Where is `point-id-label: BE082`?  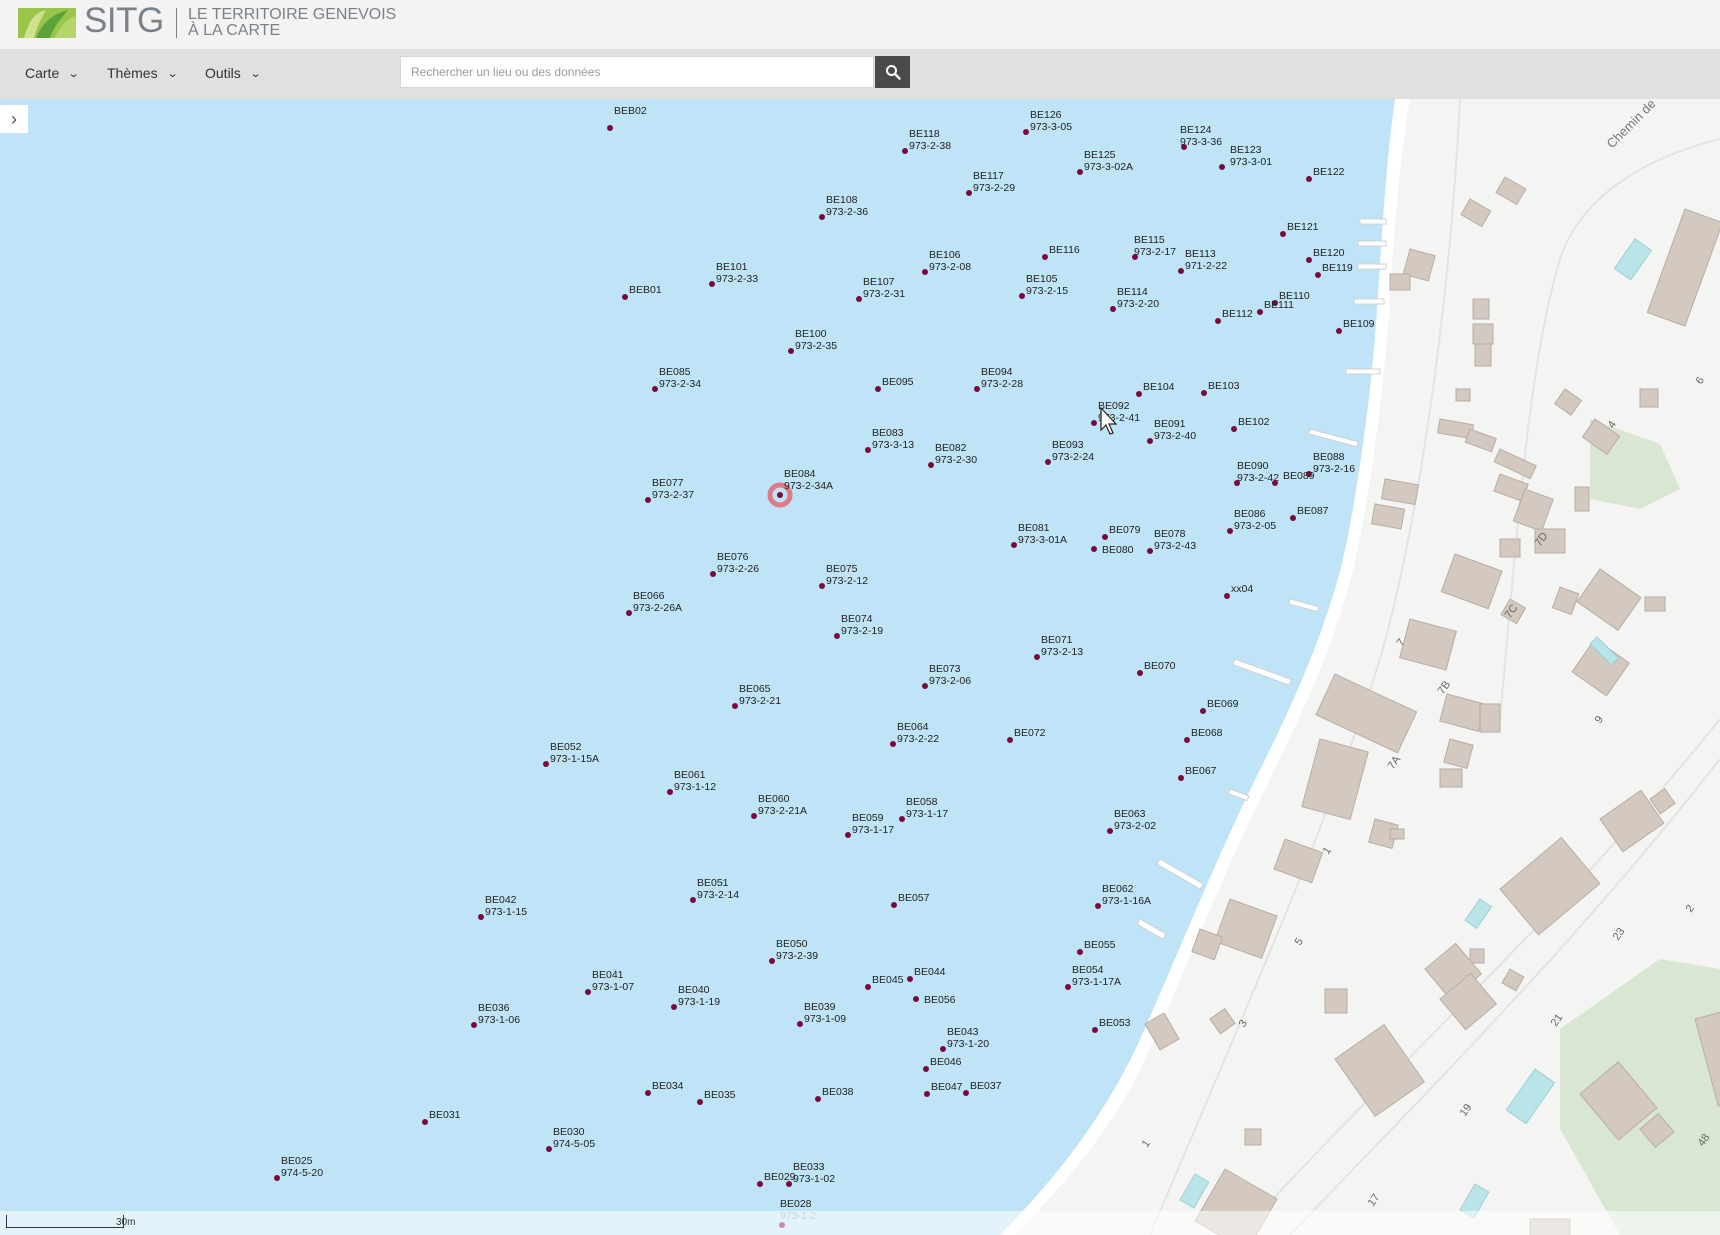
point-id-label: BE082 is located at coordinates (951, 448).